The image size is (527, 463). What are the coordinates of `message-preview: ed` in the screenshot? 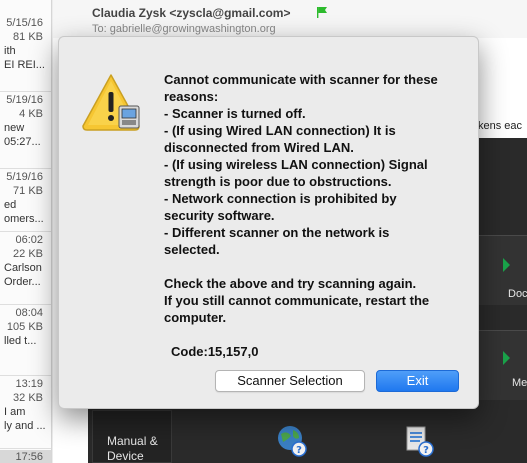 It's located at (10, 205).